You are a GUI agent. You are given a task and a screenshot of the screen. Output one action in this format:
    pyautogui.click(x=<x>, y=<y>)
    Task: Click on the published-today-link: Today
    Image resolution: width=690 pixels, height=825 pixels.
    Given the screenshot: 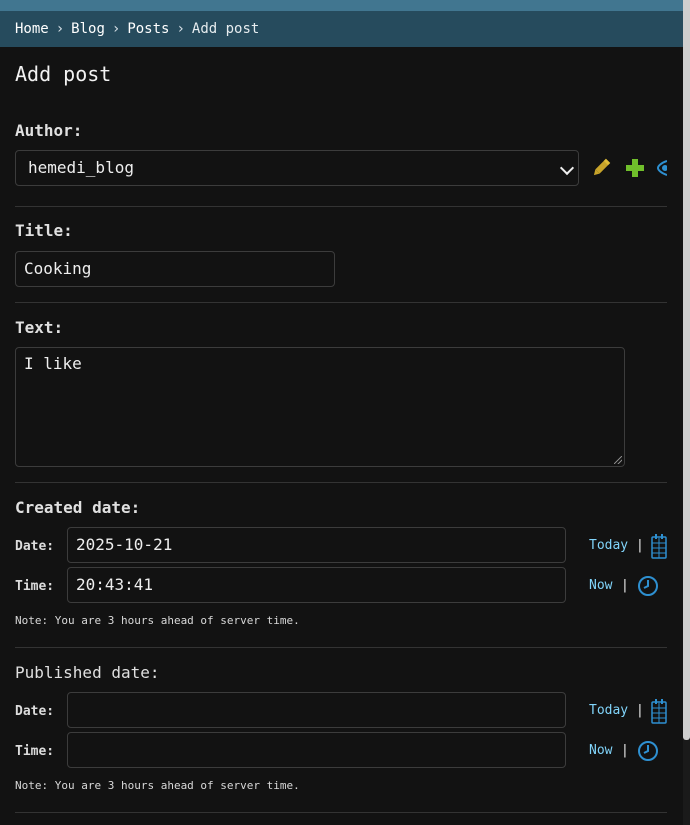 What is the action you would take?
    pyautogui.click(x=608, y=710)
    